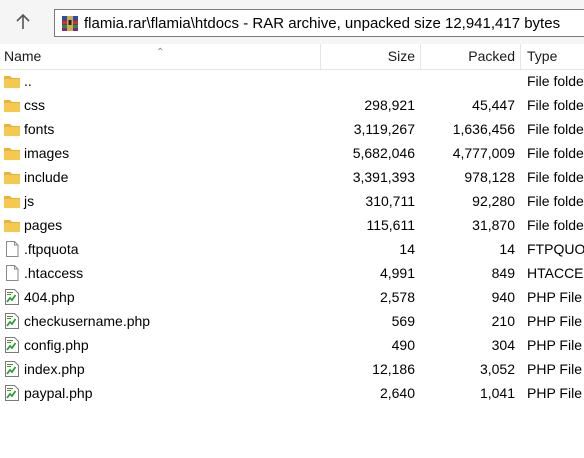  Describe the element at coordinates (397, 273) in the screenshot. I see `file-size: 4,991` at that location.